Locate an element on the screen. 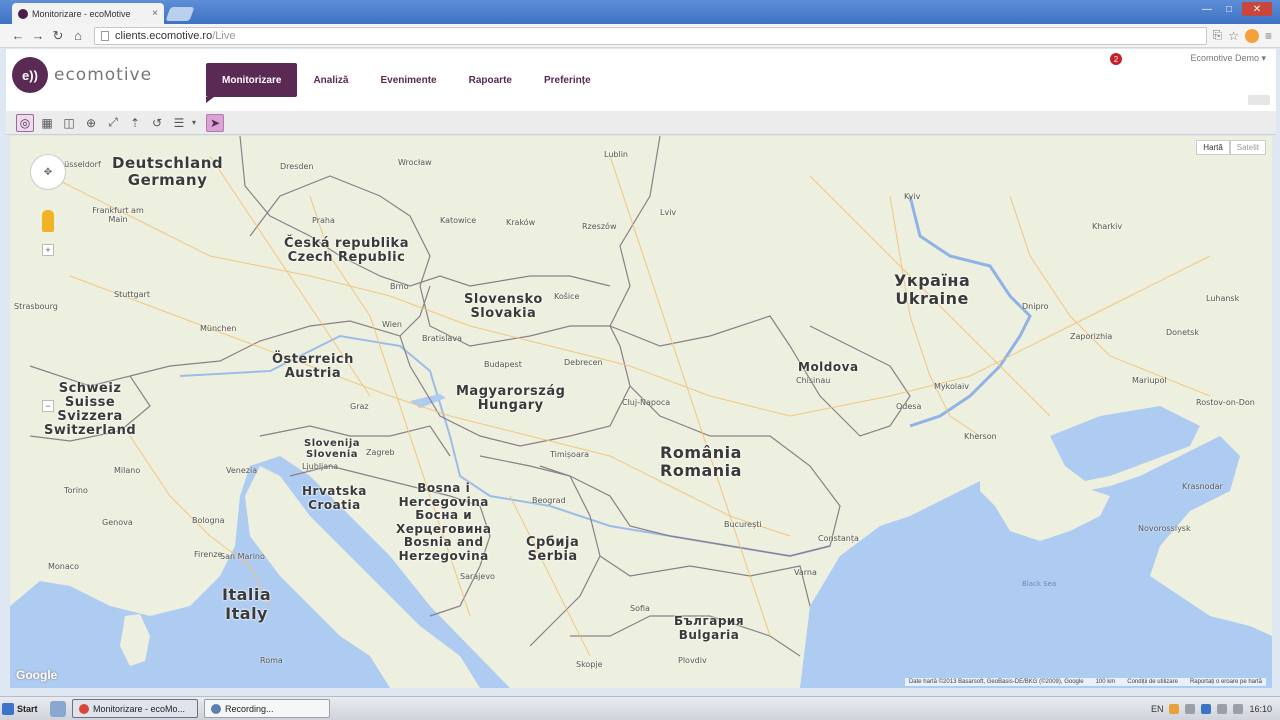 The width and height of the screenshot is (1280, 720). city-label: Rostov-on-Don is located at coordinates (1225, 402).